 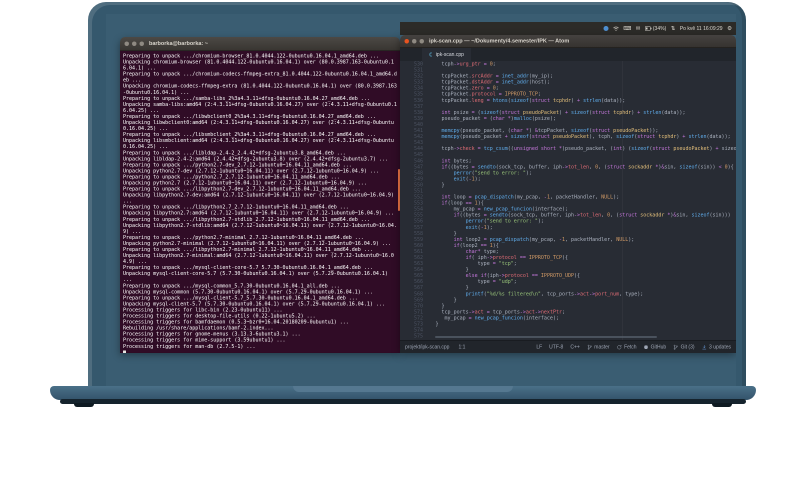 I want to click on status-file-path: projekt/ipk-scan.cpp, so click(x=427, y=347).